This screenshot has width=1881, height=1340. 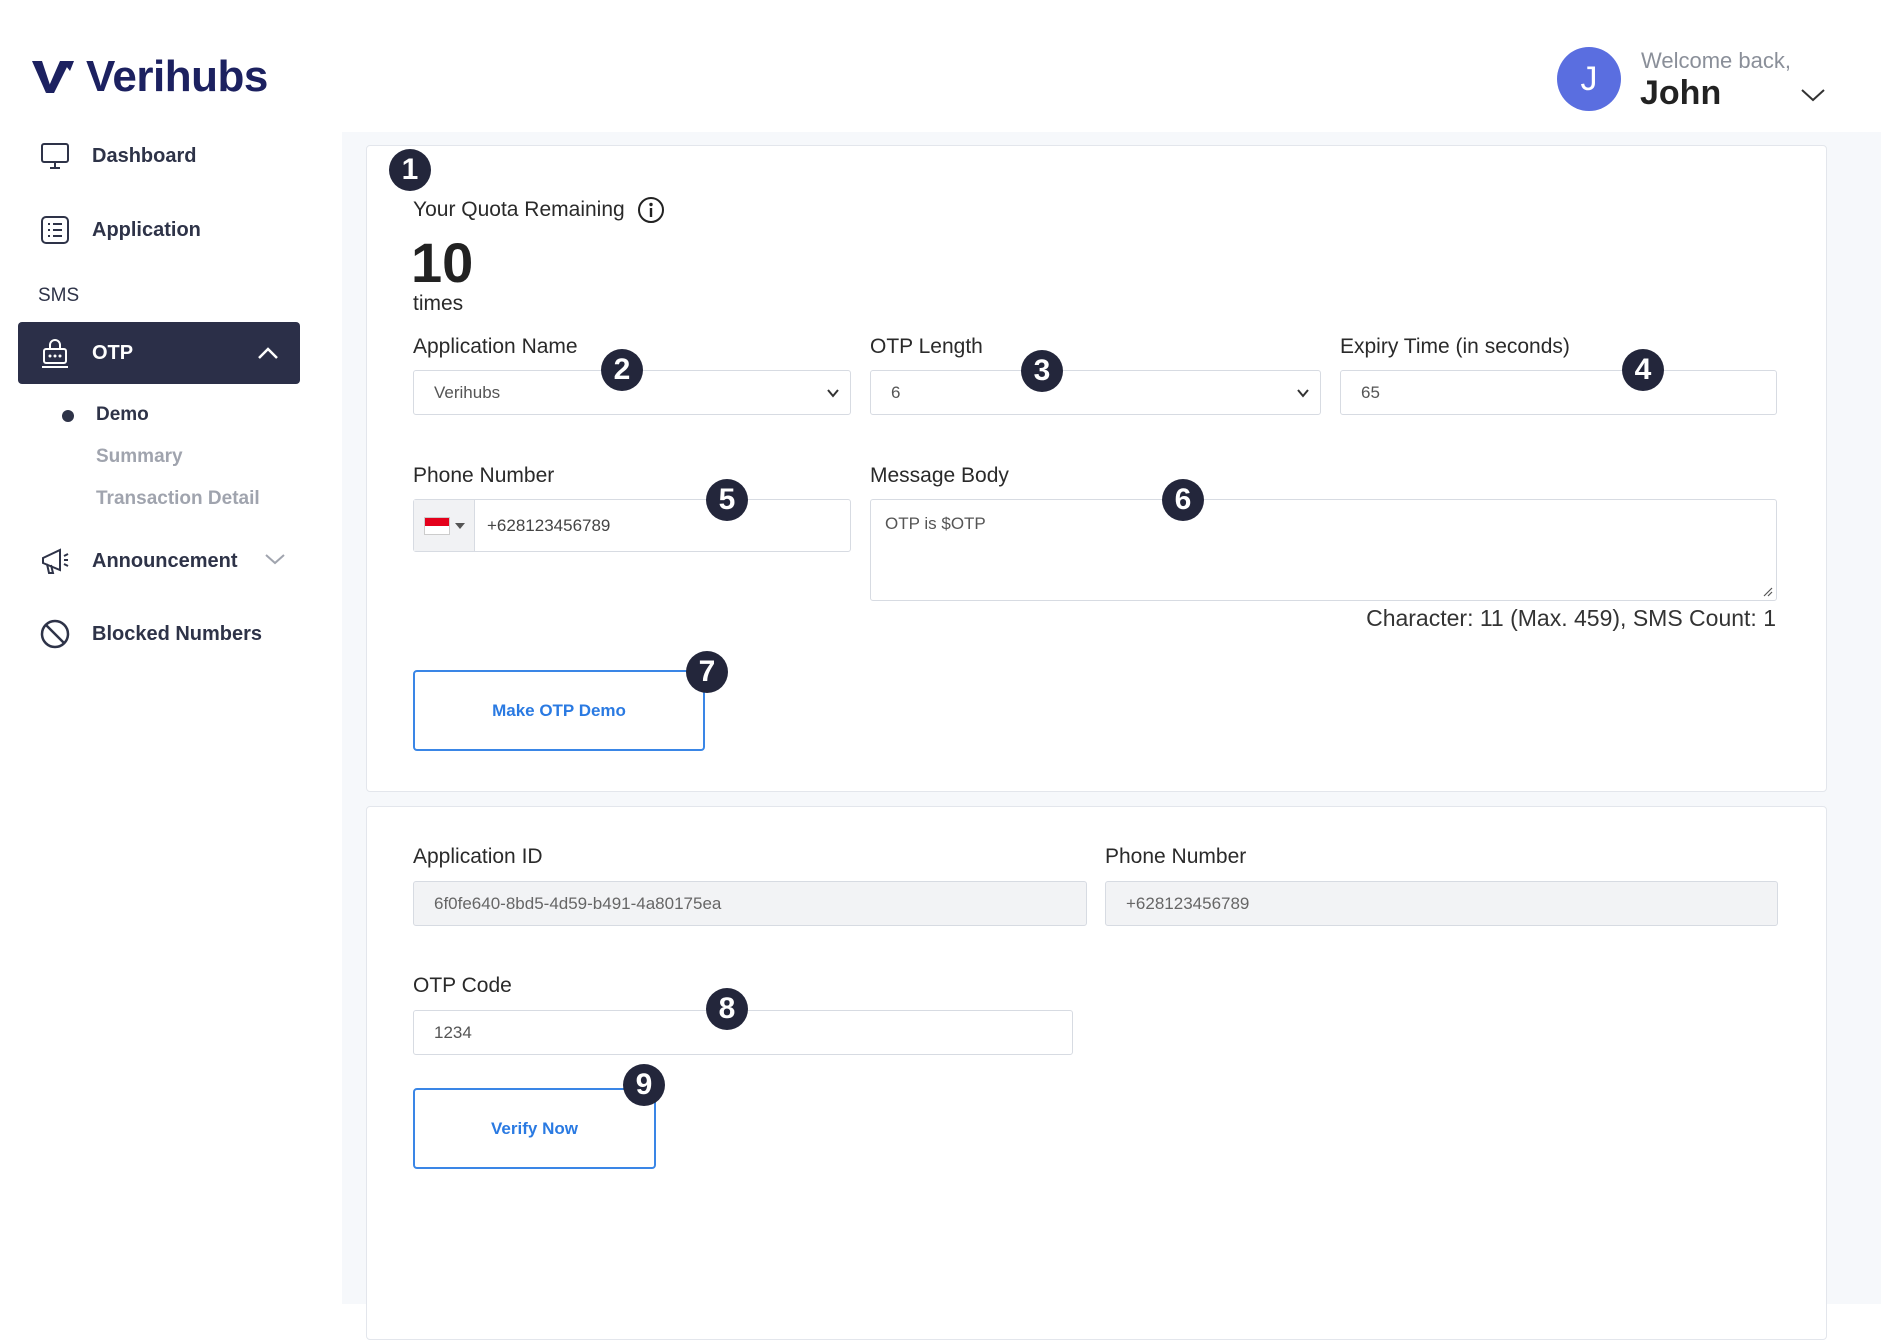 I want to click on brand-name: Verihubs, so click(x=177, y=76).